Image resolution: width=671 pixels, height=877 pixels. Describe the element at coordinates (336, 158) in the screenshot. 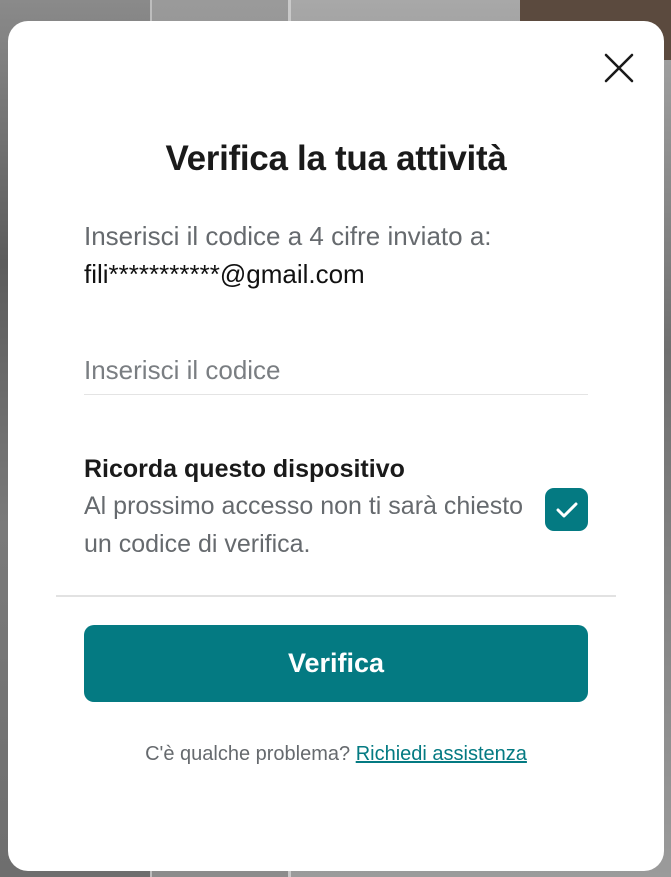

I see `dialog-title: Verifica la tua attività` at that location.